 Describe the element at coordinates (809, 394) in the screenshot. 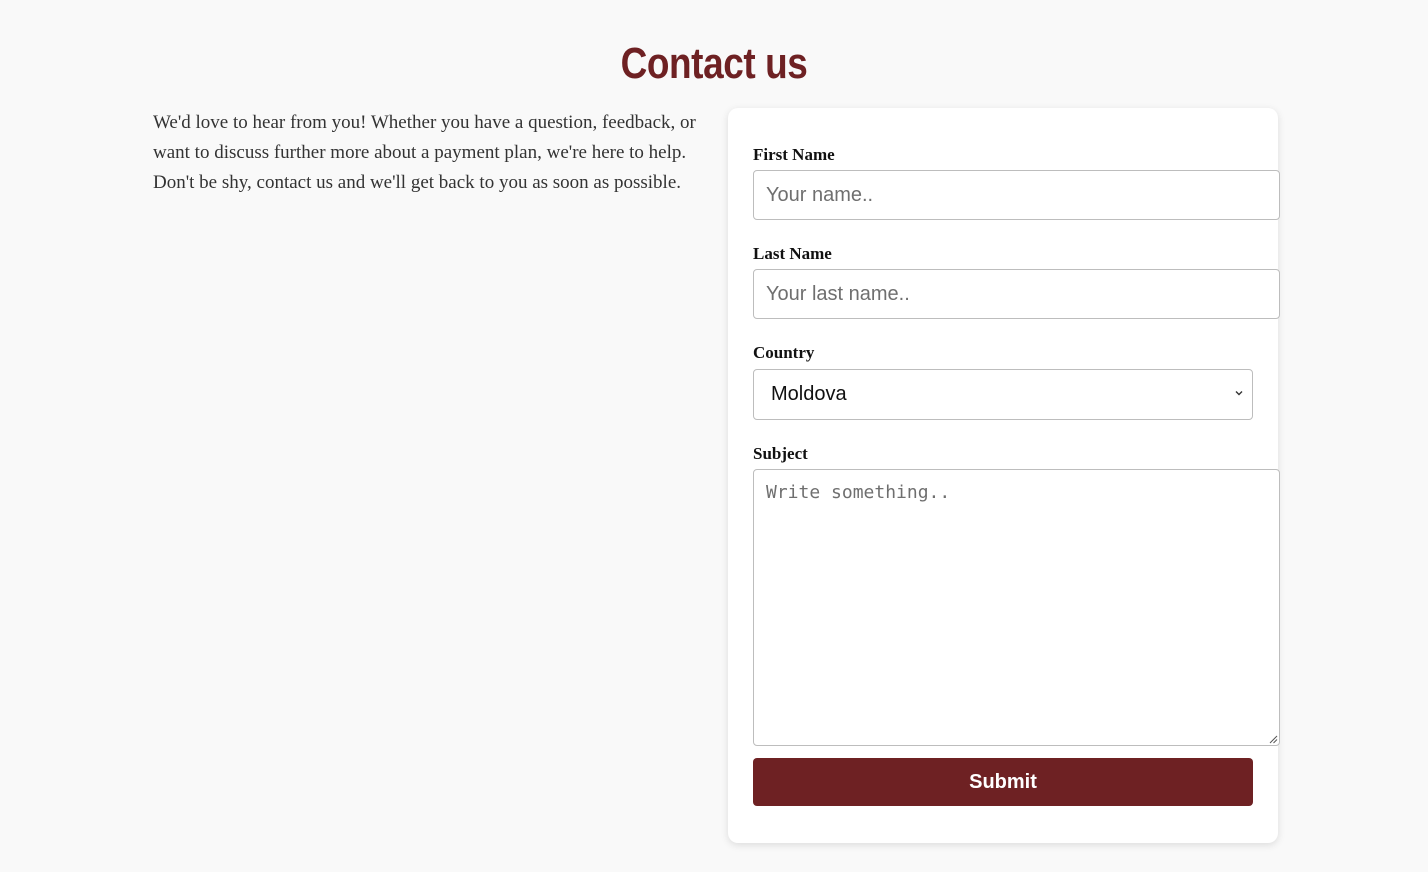

I see `country-selected-value: Moldova` at that location.